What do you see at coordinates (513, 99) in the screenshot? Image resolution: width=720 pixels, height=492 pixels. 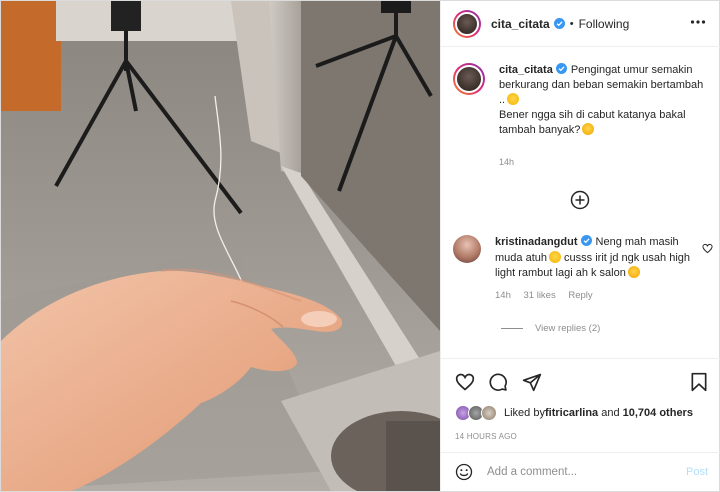 I see `rolling-laughing-emoji-icon` at bounding box center [513, 99].